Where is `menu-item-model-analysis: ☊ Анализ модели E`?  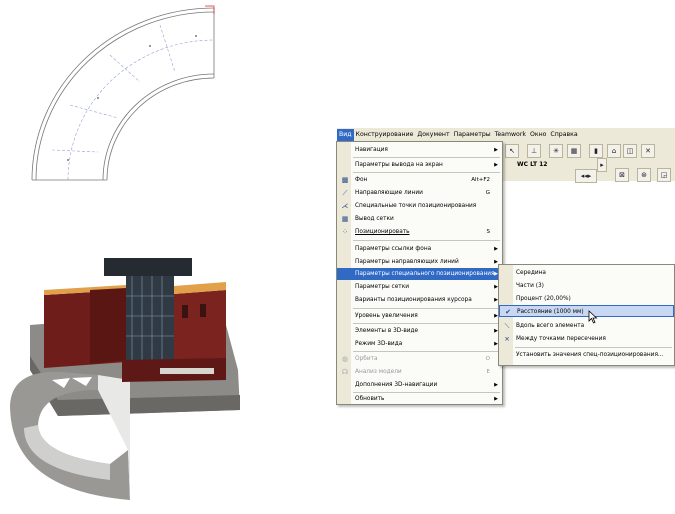
menu-item-model-analysis: ☊ Анализ модели E is located at coordinates (419, 372).